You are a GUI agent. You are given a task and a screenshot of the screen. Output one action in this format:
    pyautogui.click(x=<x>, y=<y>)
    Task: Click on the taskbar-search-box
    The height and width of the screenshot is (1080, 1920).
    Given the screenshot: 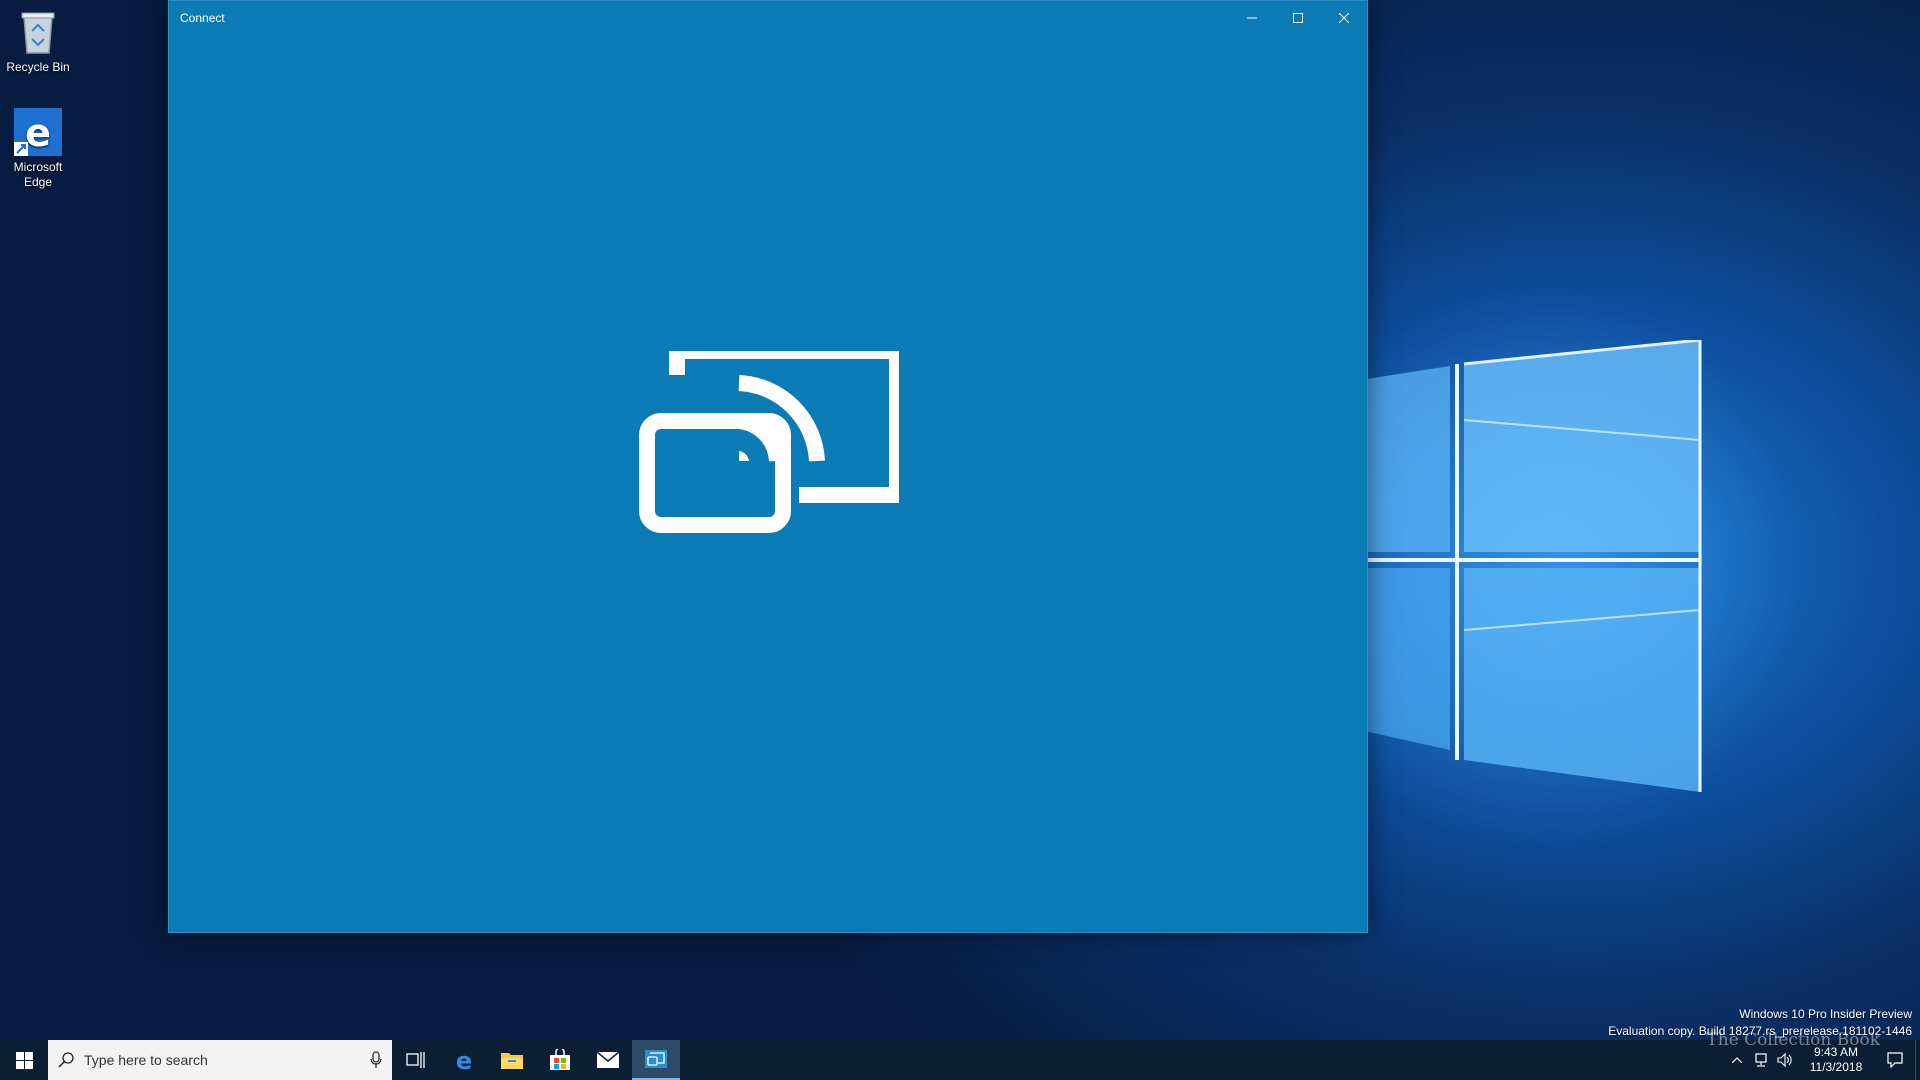 What is the action you would take?
    pyautogui.click(x=220, y=1060)
    